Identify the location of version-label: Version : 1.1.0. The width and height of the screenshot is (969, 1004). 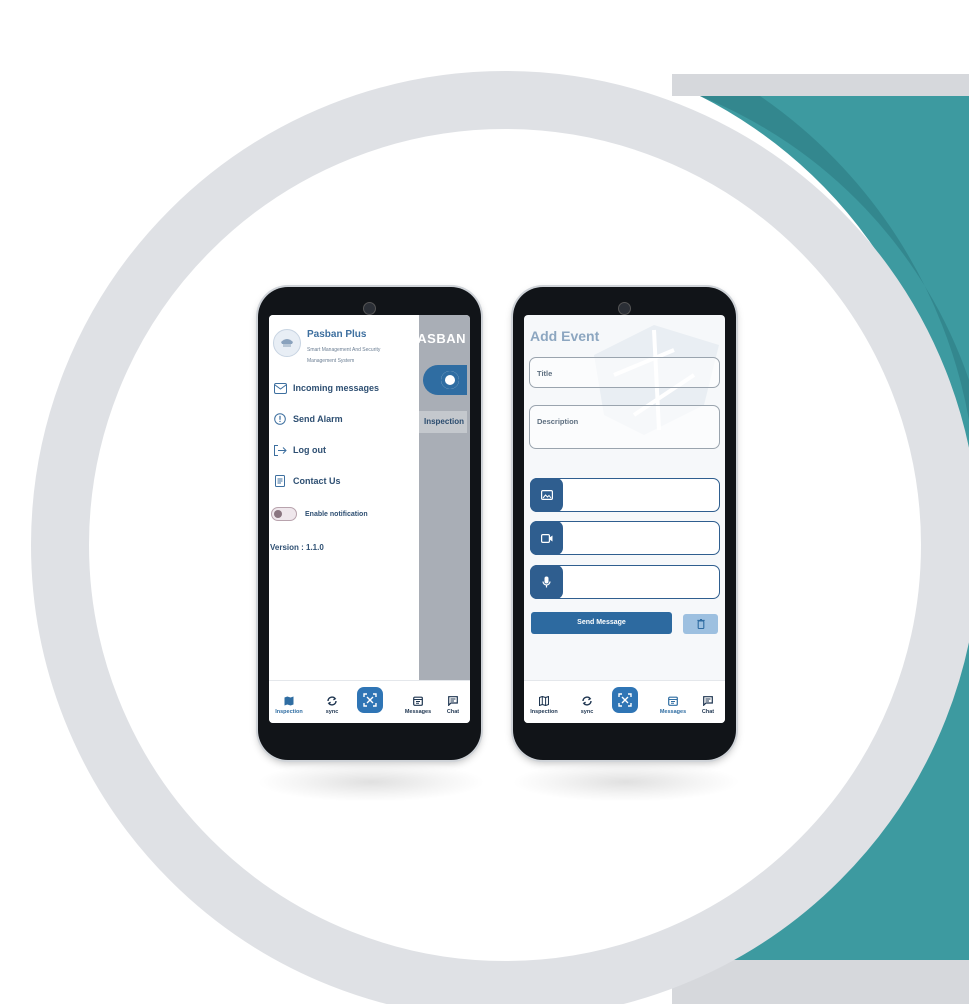
(297, 547).